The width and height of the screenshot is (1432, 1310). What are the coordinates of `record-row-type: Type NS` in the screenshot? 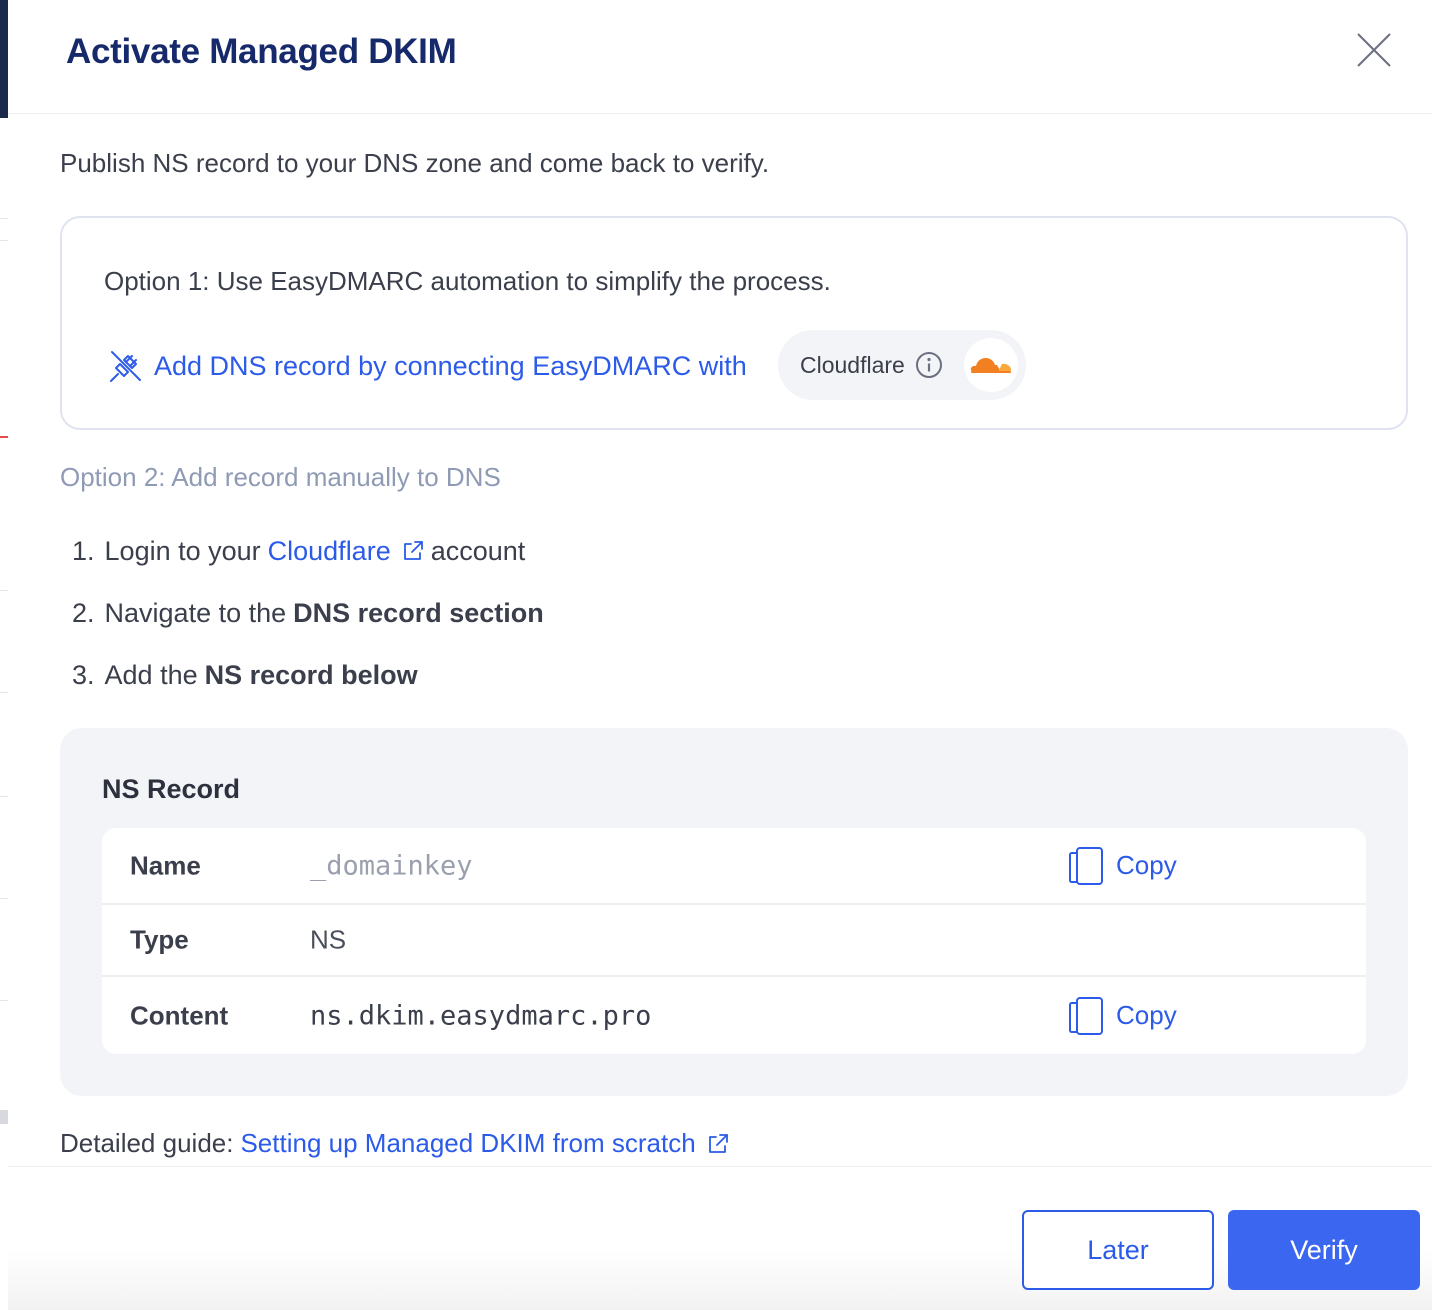 It's located at (734, 941).